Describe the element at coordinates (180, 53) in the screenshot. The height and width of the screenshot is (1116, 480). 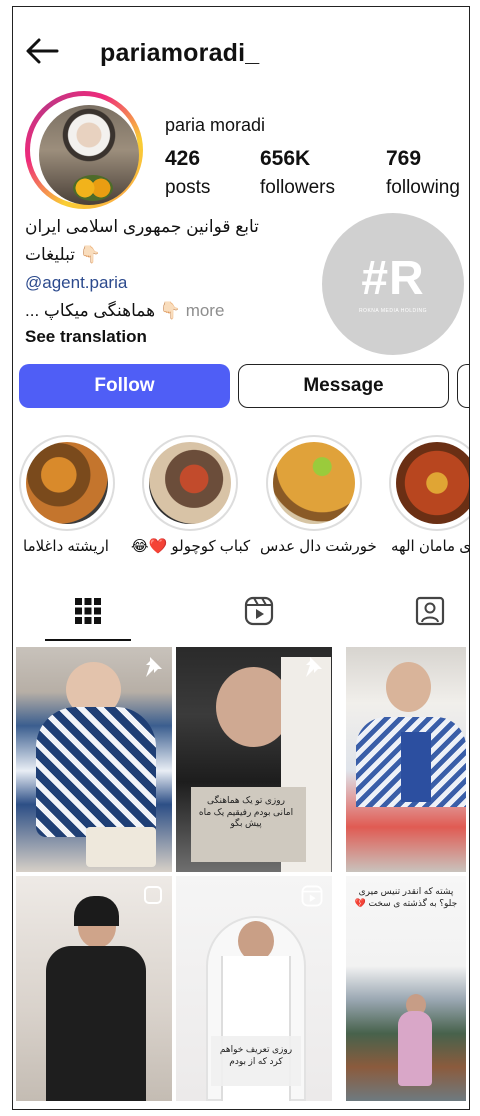
I see `profile-username: pariamoradi_` at that location.